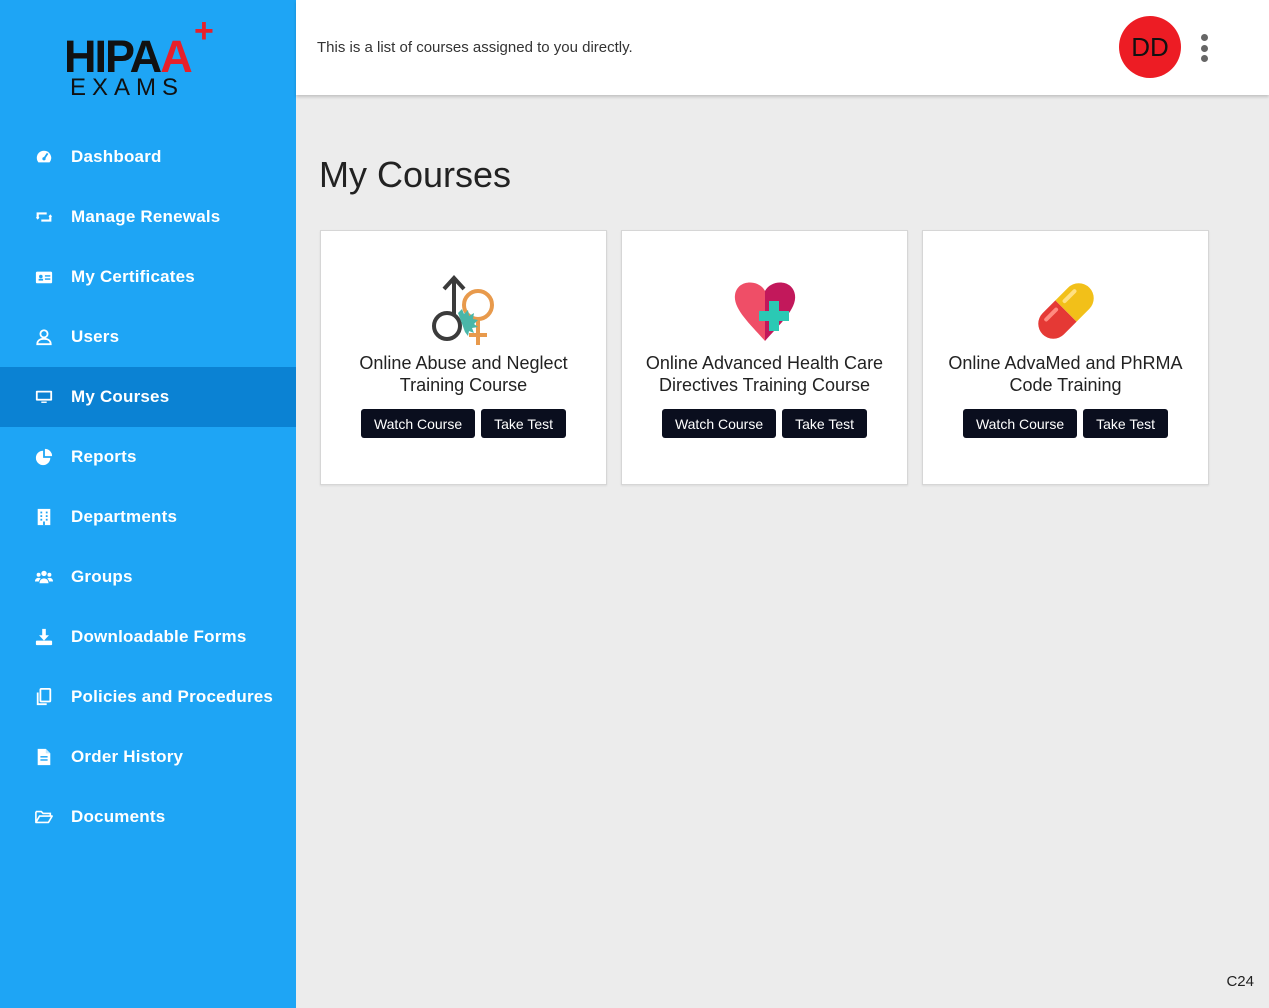 The height and width of the screenshot is (1008, 1269). Describe the element at coordinates (1204, 48) in the screenshot. I see `more-options-icon` at that location.